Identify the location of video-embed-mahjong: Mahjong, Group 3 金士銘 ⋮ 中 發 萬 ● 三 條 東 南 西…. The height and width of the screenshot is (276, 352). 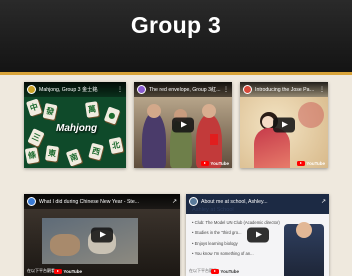
(75, 125).